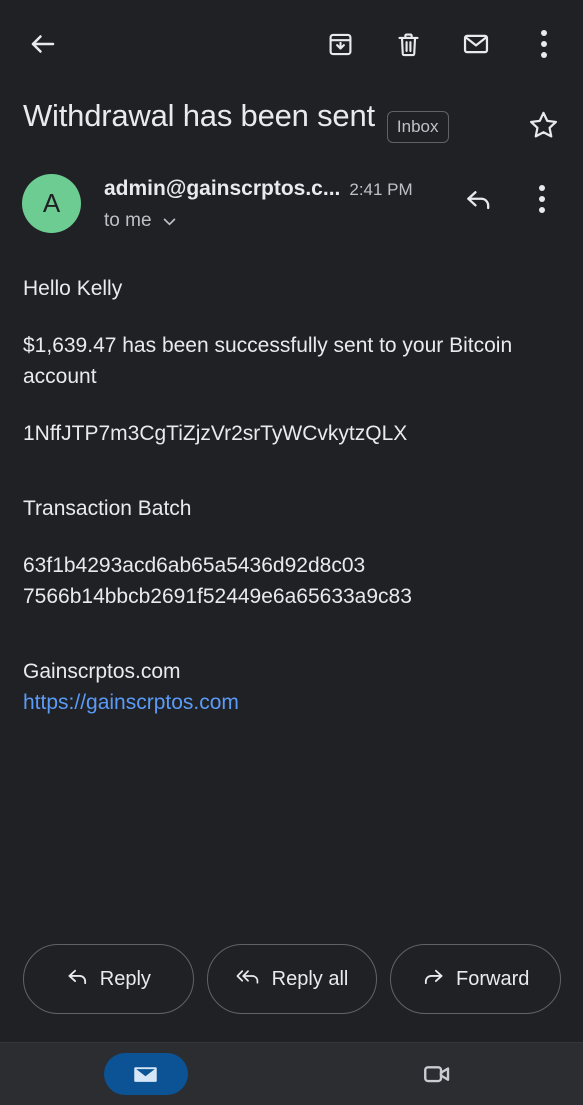  Describe the element at coordinates (543, 124) in the screenshot. I see `star-icon` at that location.